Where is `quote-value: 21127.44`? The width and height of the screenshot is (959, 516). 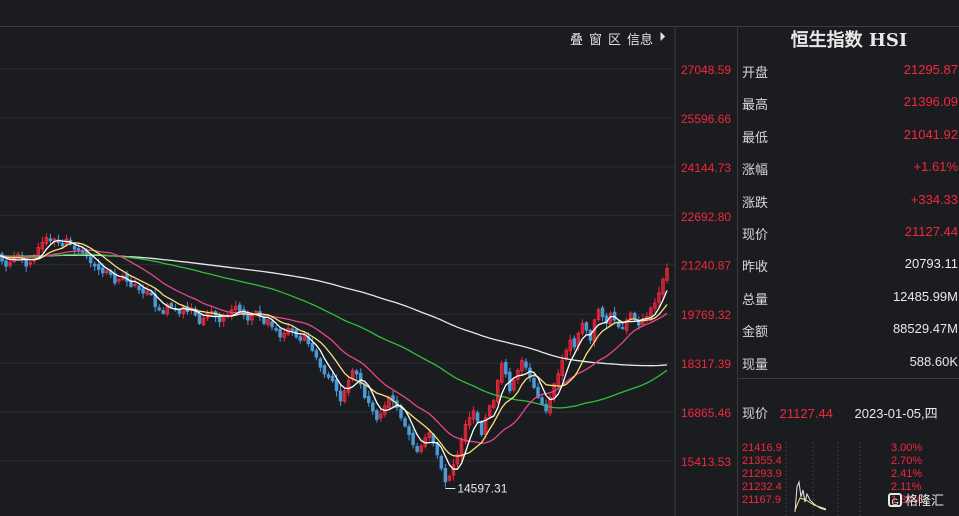 quote-value: 21127.44 is located at coordinates (931, 231).